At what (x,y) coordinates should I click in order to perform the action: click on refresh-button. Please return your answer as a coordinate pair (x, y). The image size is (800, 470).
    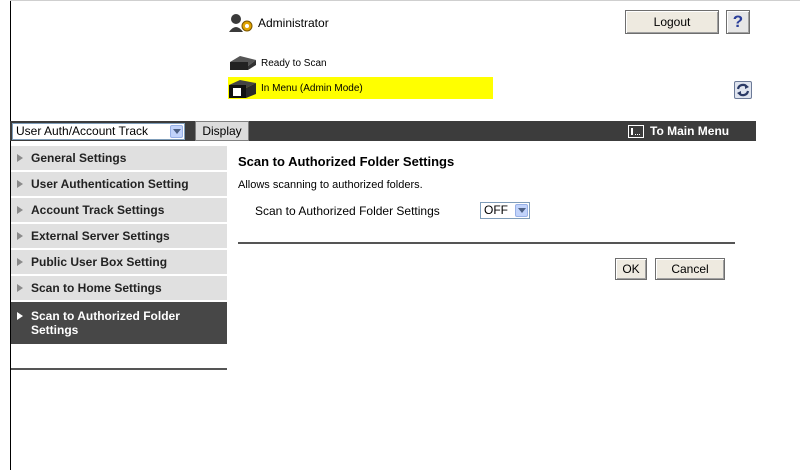
    Looking at the image, I should click on (743, 90).